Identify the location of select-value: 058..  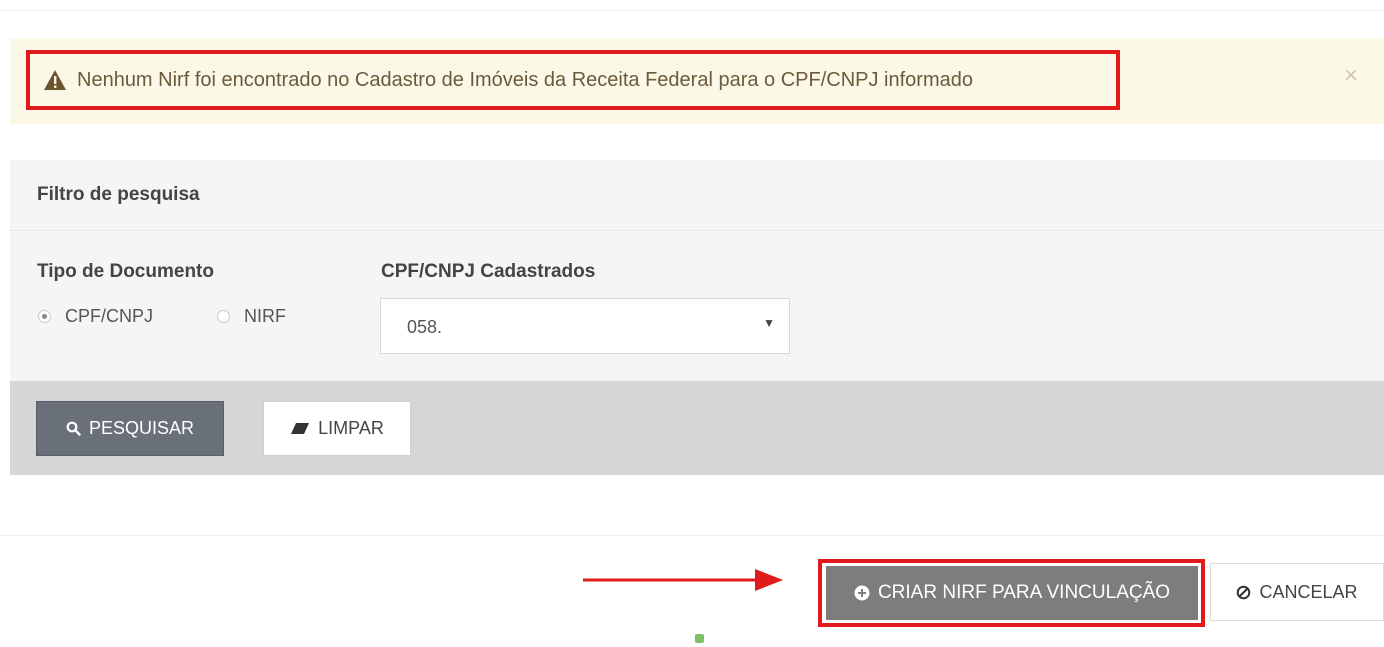
(425, 327).